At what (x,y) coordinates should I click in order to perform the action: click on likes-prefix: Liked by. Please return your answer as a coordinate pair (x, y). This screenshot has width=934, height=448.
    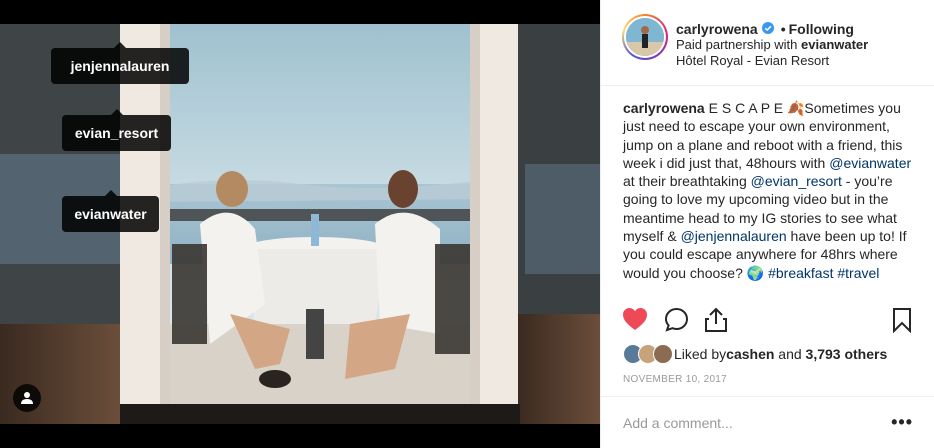
    Looking at the image, I should click on (700, 354).